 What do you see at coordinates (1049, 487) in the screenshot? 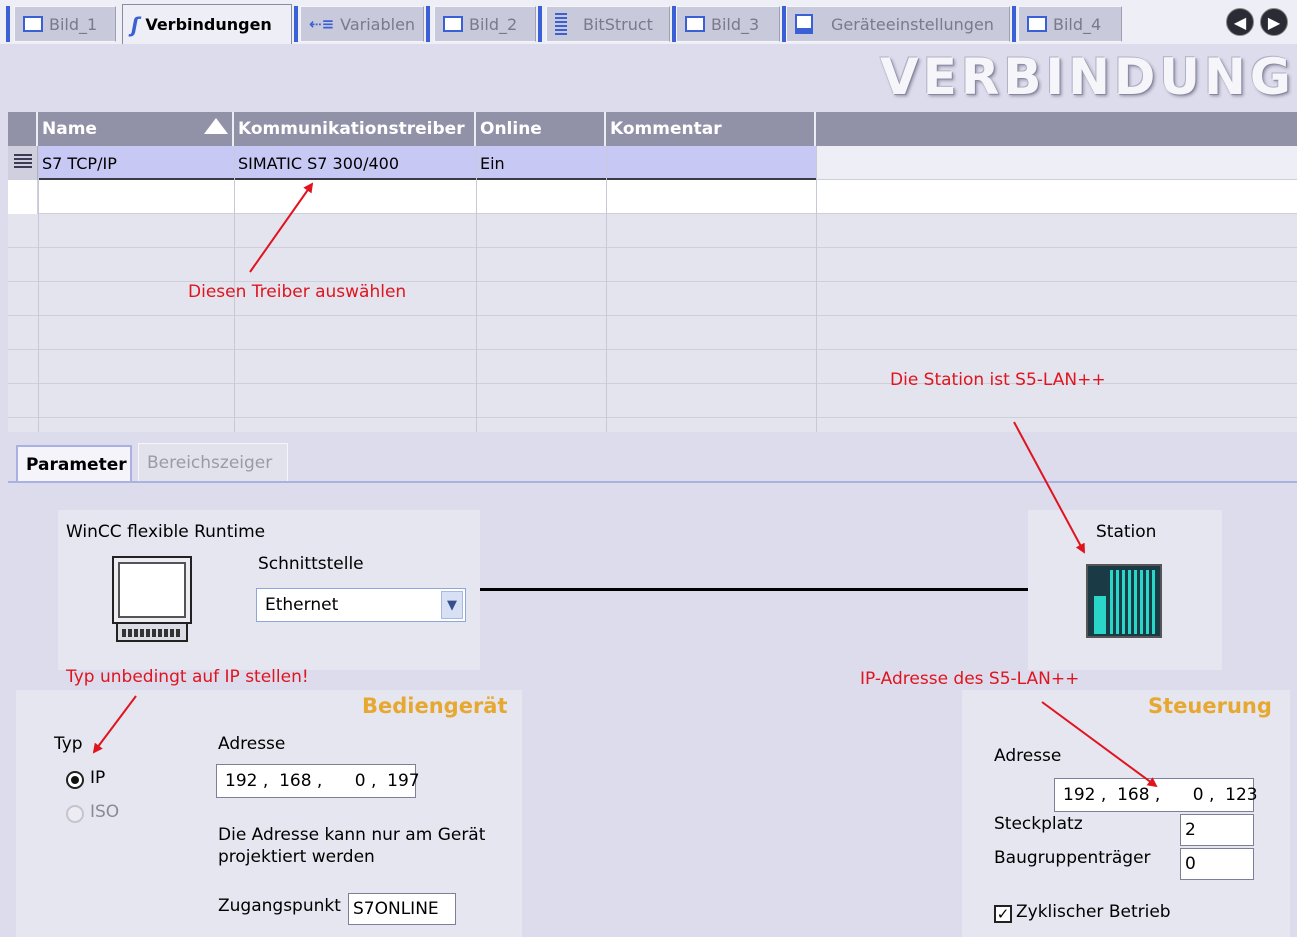
I see `arrow-to-station` at bounding box center [1049, 487].